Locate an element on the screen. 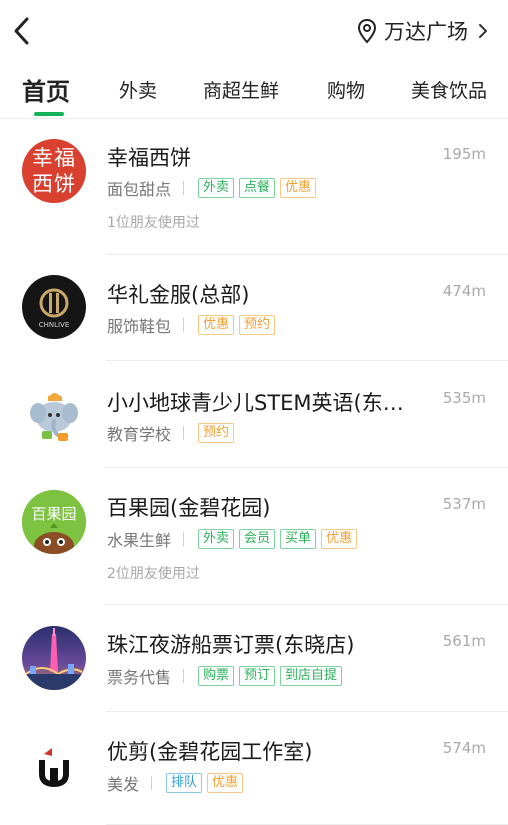 The width and height of the screenshot is (508, 825). back-button is located at coordinates (23, 31).